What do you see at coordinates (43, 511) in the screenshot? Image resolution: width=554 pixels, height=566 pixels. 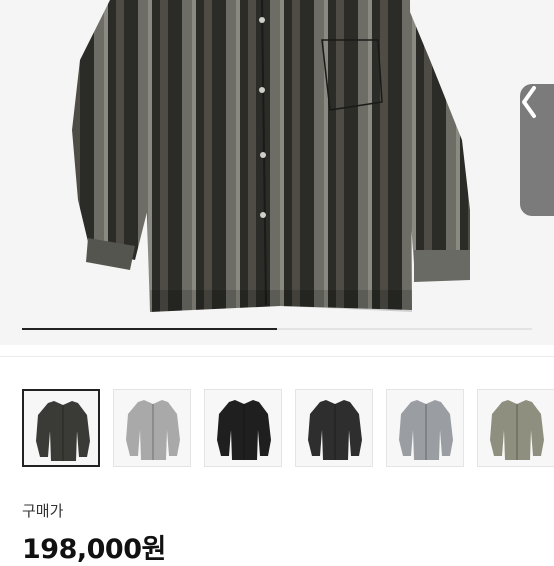 I see `price-label: 구매가` at bounding box center [43, 511].